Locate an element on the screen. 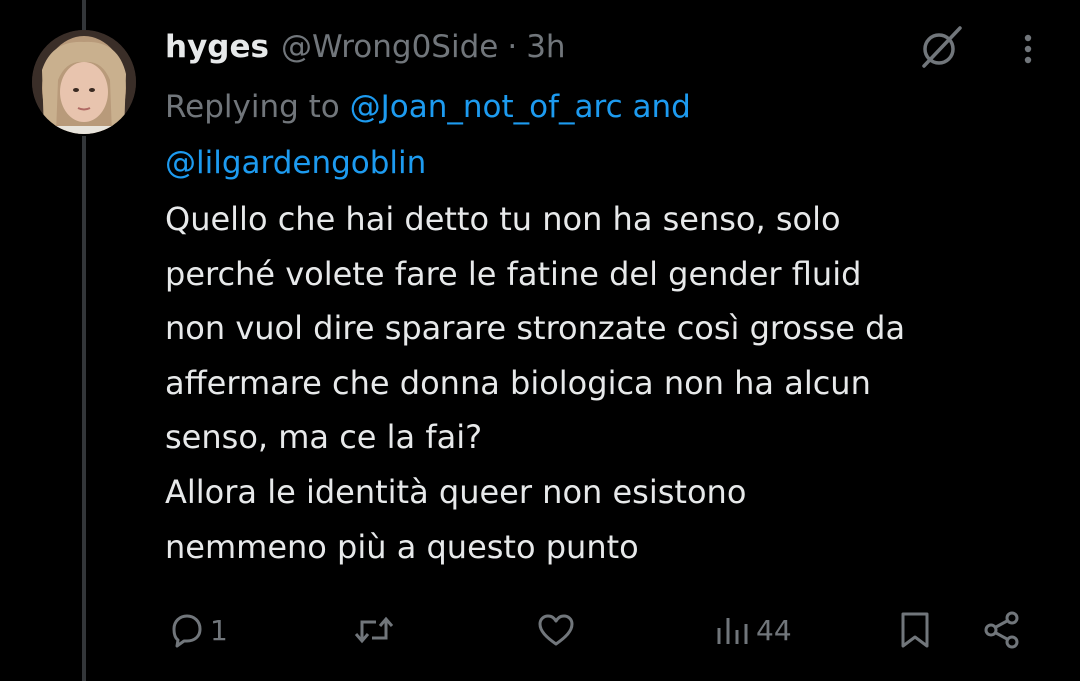 The width and height of the screenshot is (1080, 681). mention-joiner: and is located at coordinates (656, 107).